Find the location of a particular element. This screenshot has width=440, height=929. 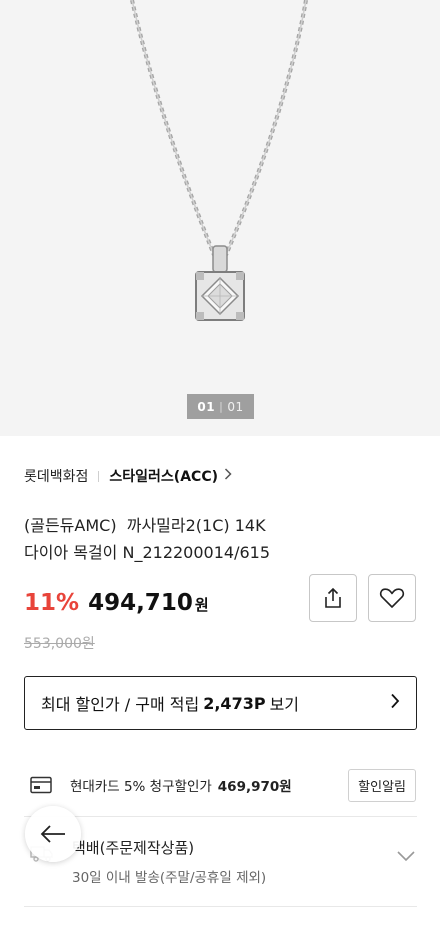

card-icon is located at coordinates (41, 785).